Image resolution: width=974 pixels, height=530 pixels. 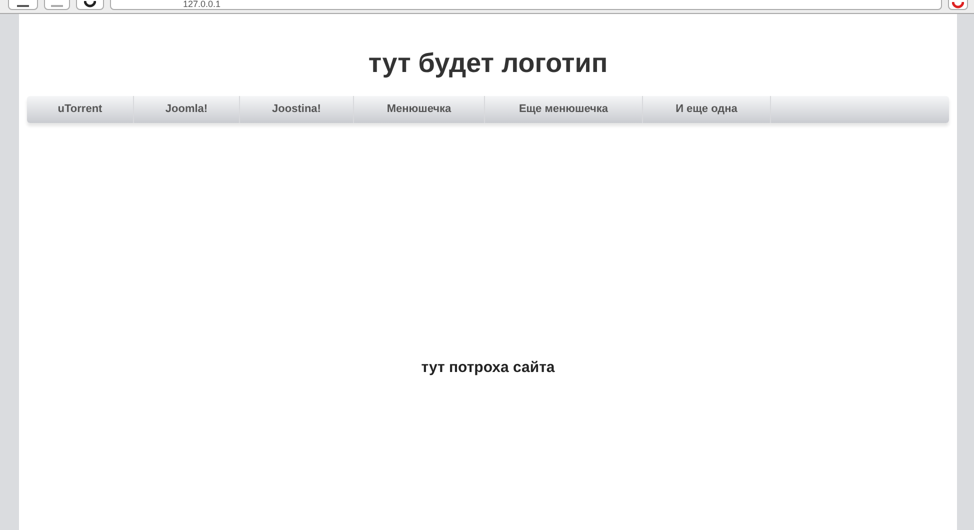 What do you see at coordinates (526, 5) in the screenshot?
I see `address-field: 127.0.0.1` at bounding box center [526, 5].